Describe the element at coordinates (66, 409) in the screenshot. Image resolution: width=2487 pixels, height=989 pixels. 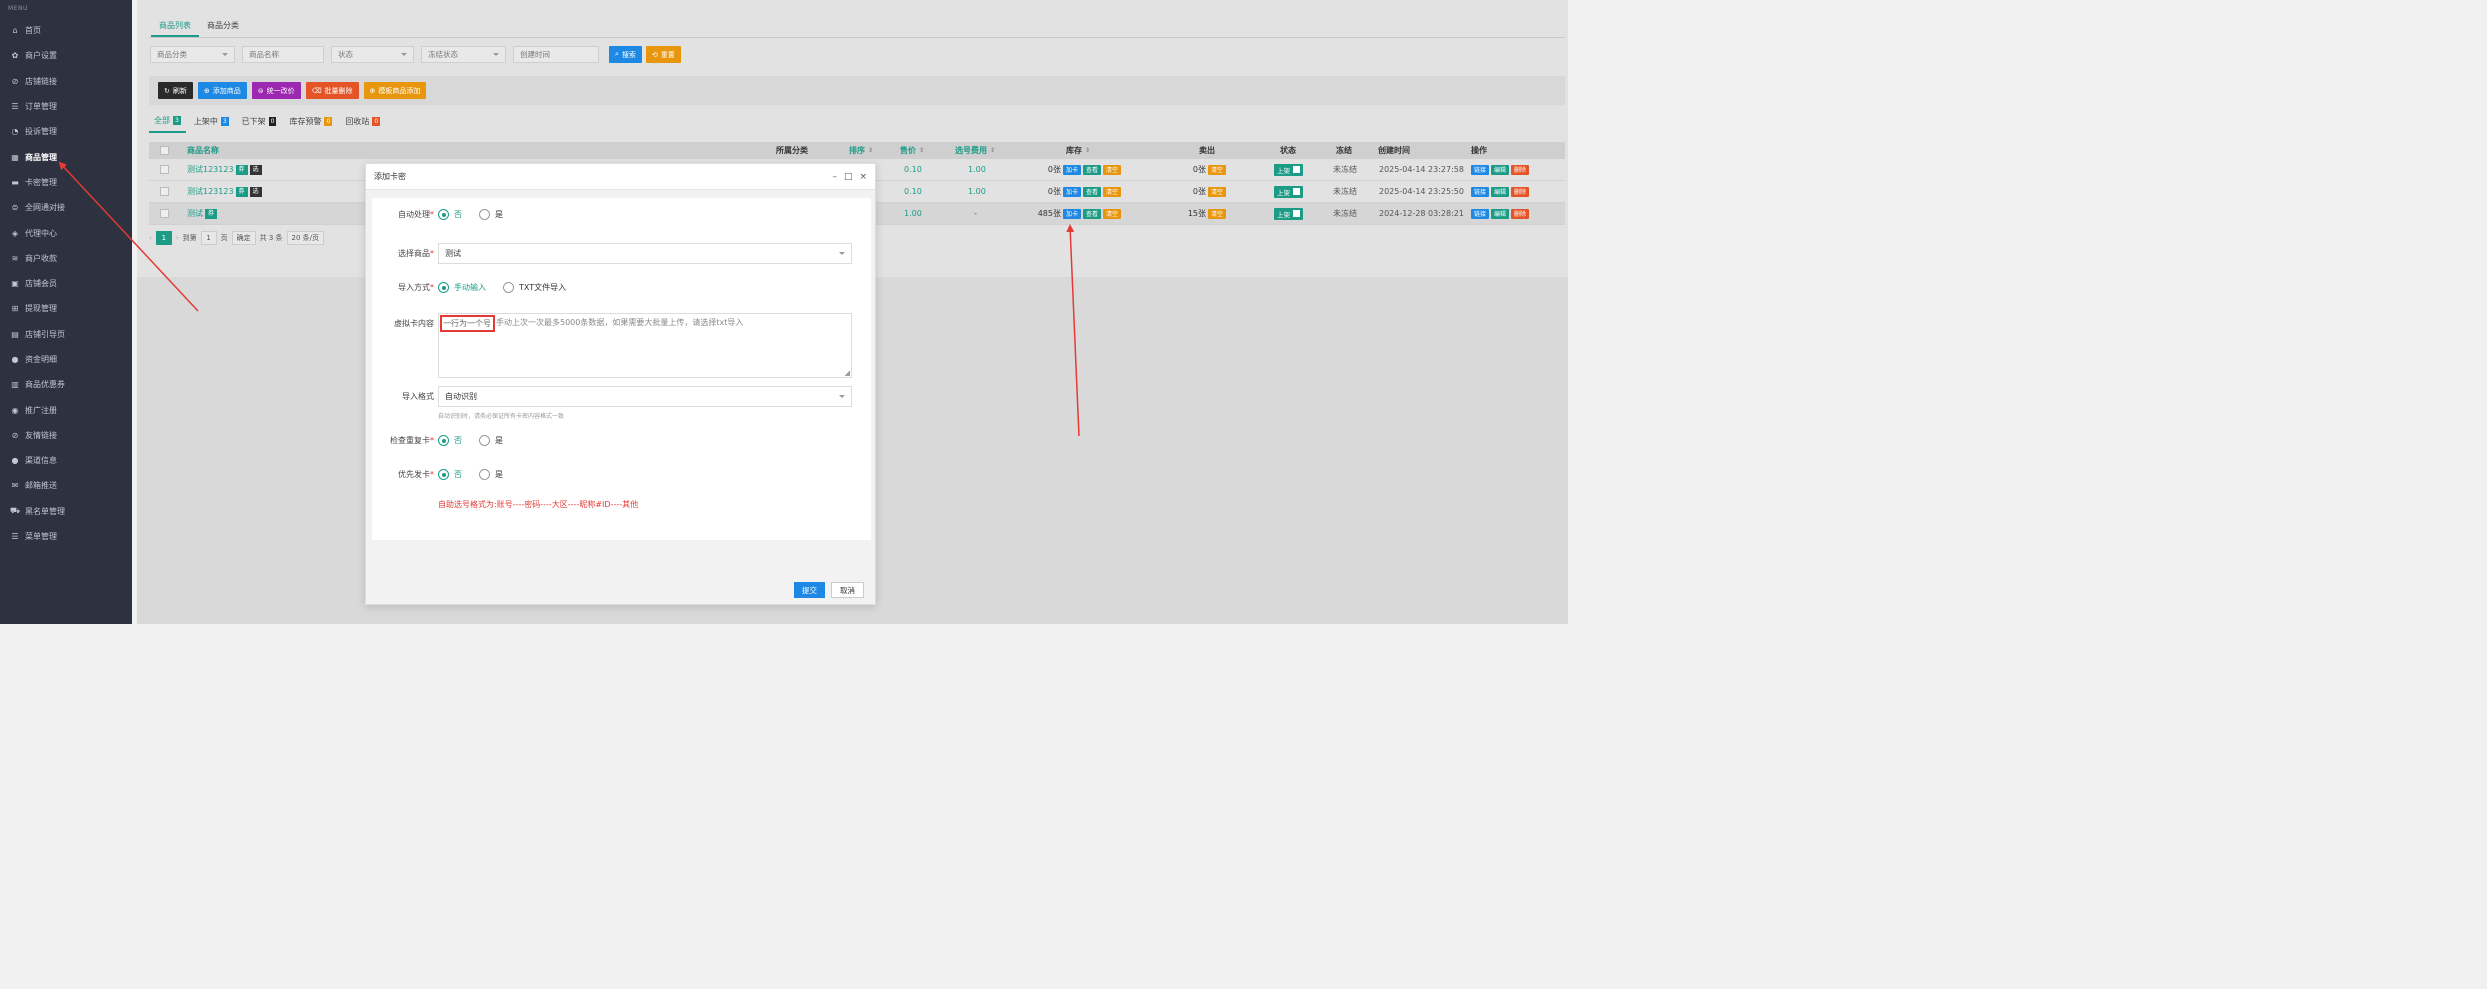
I see `sidebar-item: ◉ 推广注册` at that location.